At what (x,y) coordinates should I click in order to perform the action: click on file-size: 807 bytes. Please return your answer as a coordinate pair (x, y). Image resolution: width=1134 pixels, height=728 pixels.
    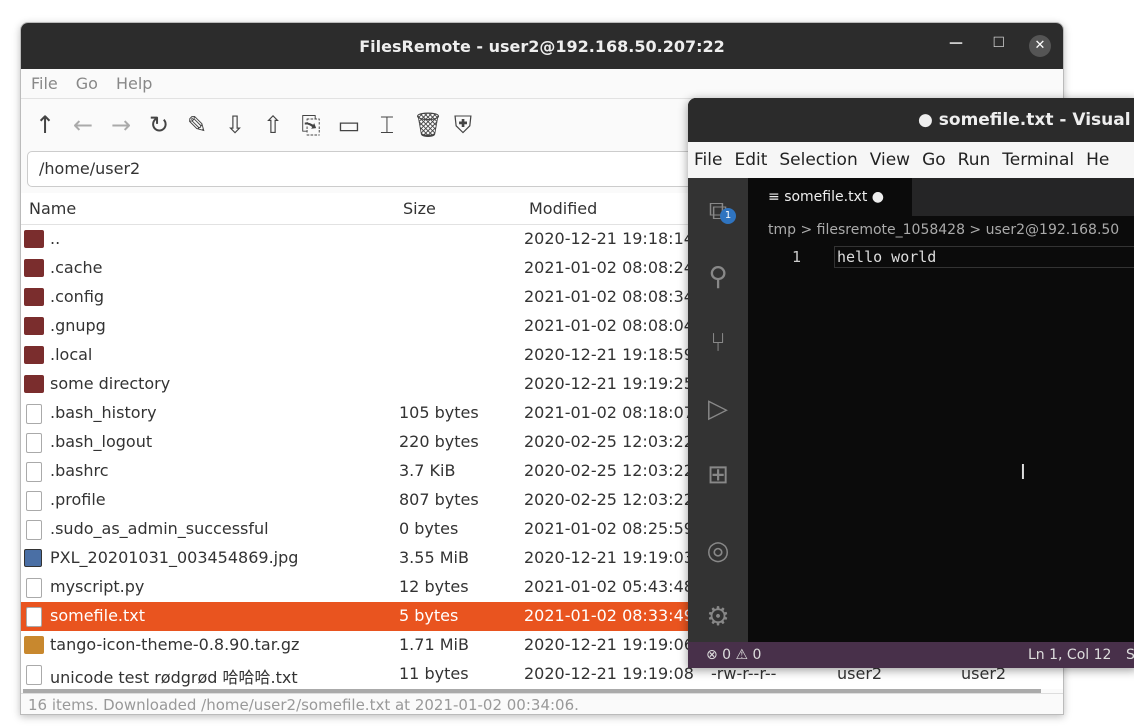
    Looking at the image, I should click on (439, 499).